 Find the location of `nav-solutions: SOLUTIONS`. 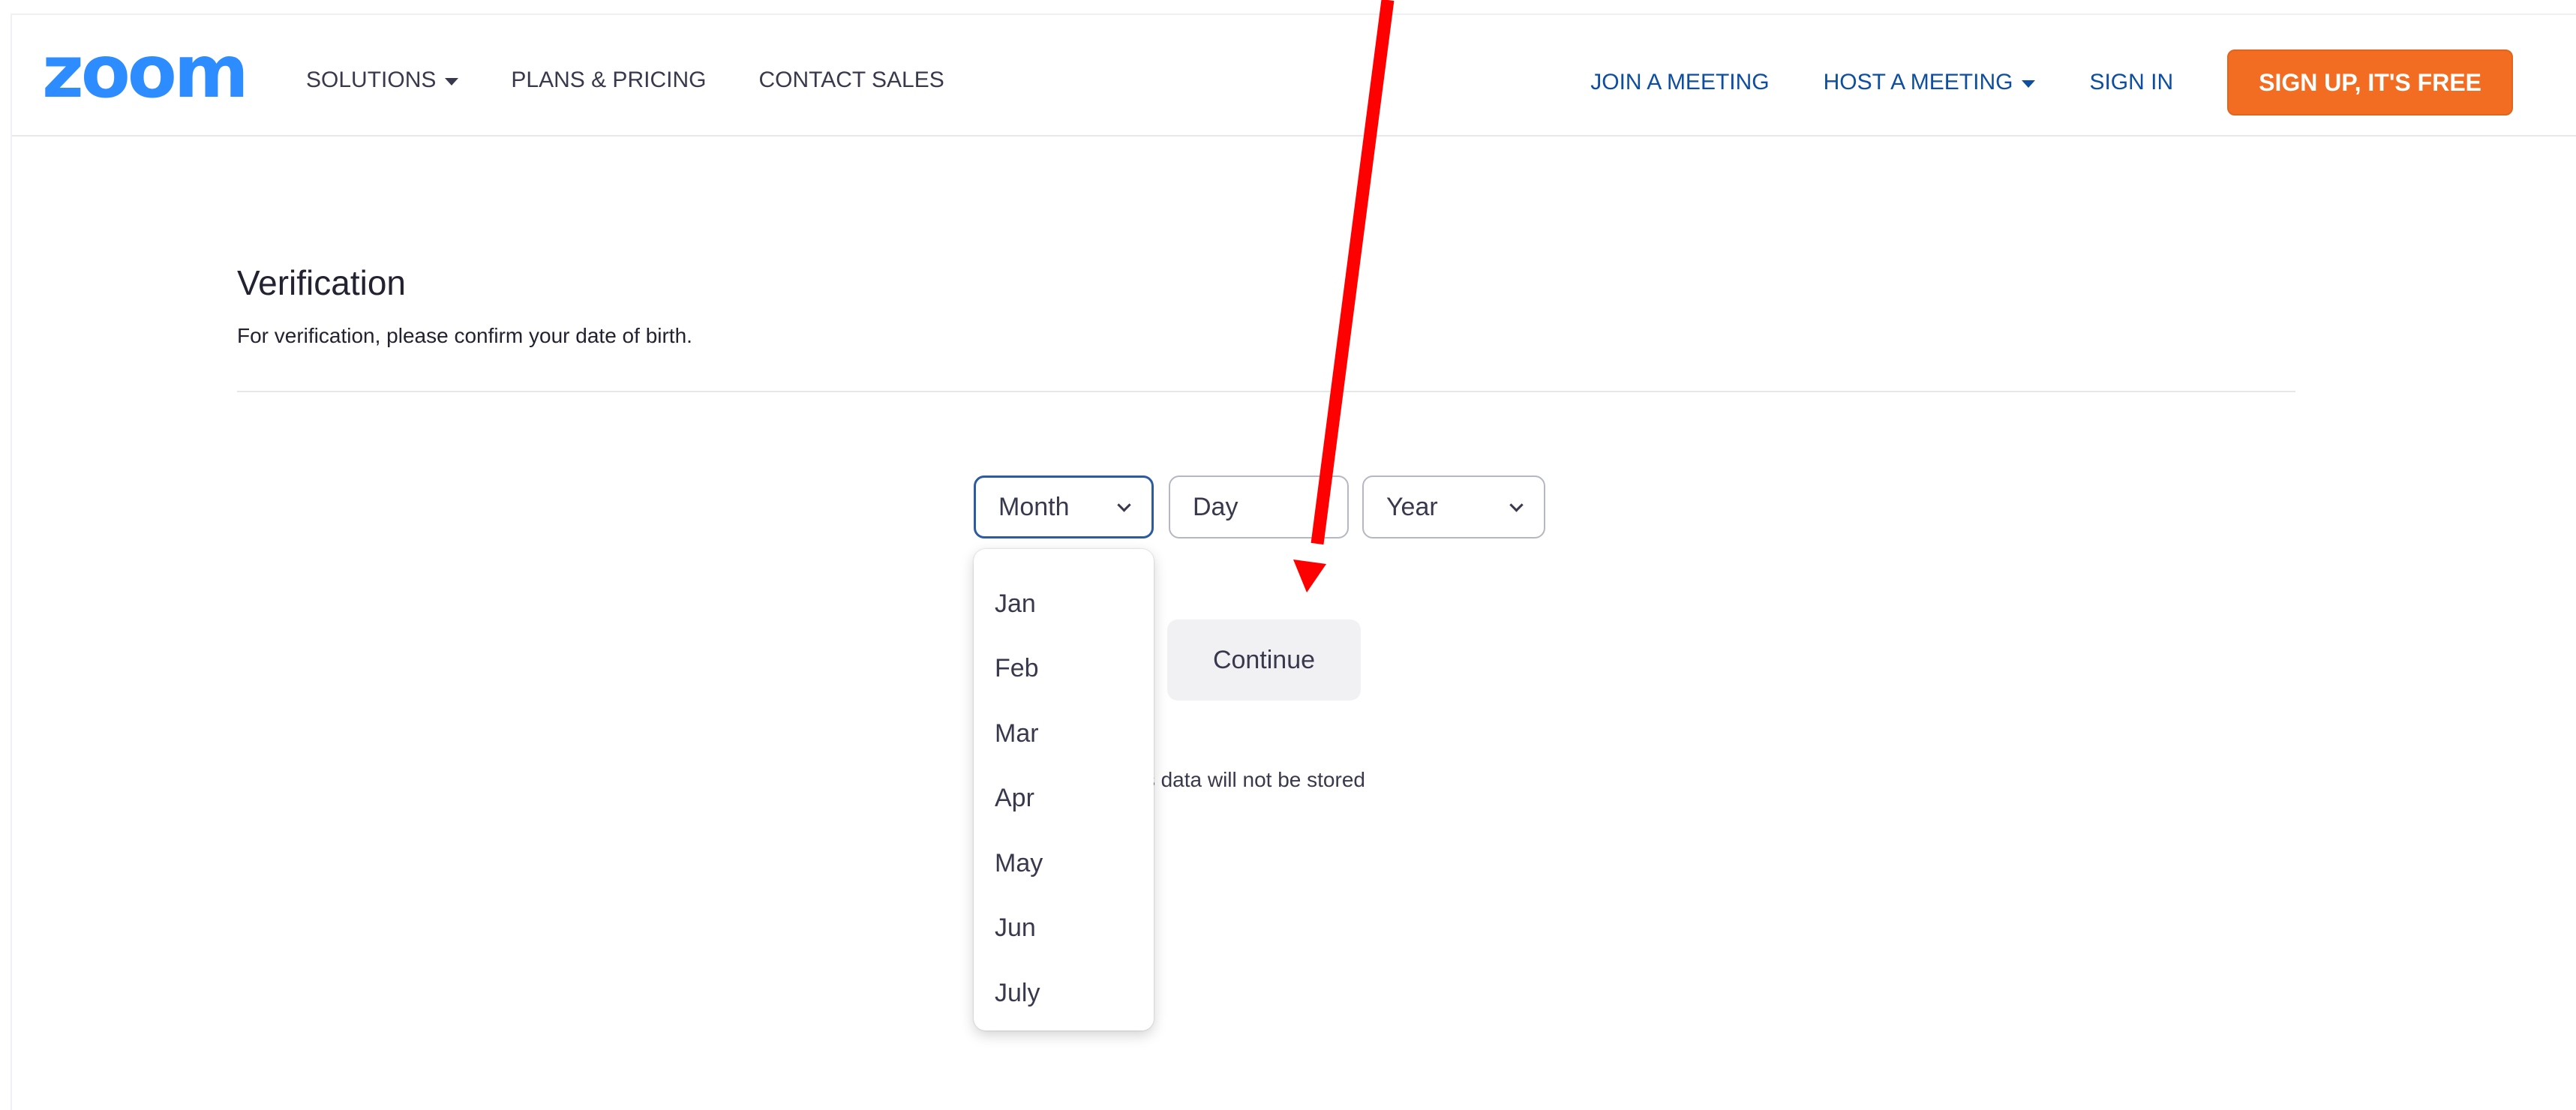

nav-solutions: SOLUTIONS is located at coordinates (382, 80).